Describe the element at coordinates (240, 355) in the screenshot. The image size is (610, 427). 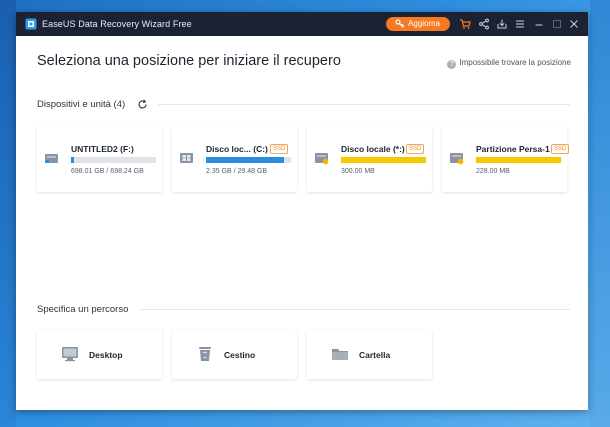
I see `path-label: Cestino` at that location.